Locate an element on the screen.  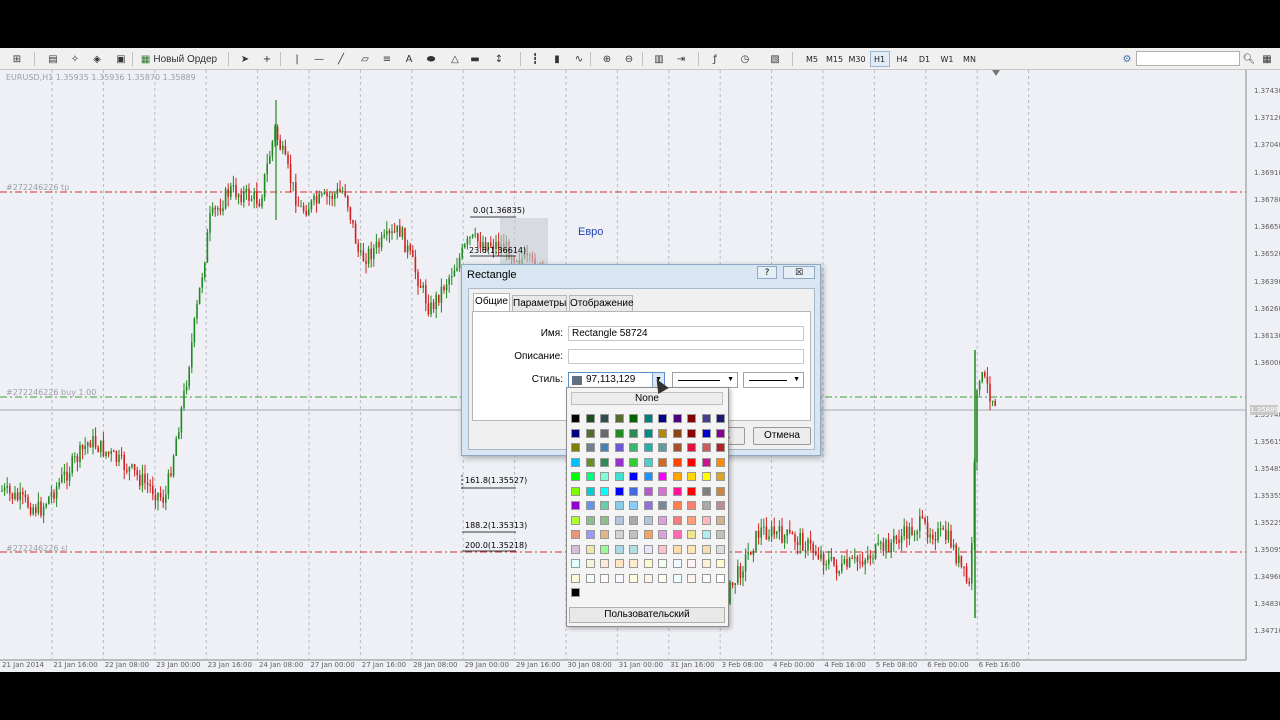
zoom-out-icon: ⊖ is located at coordinates (629, 59).